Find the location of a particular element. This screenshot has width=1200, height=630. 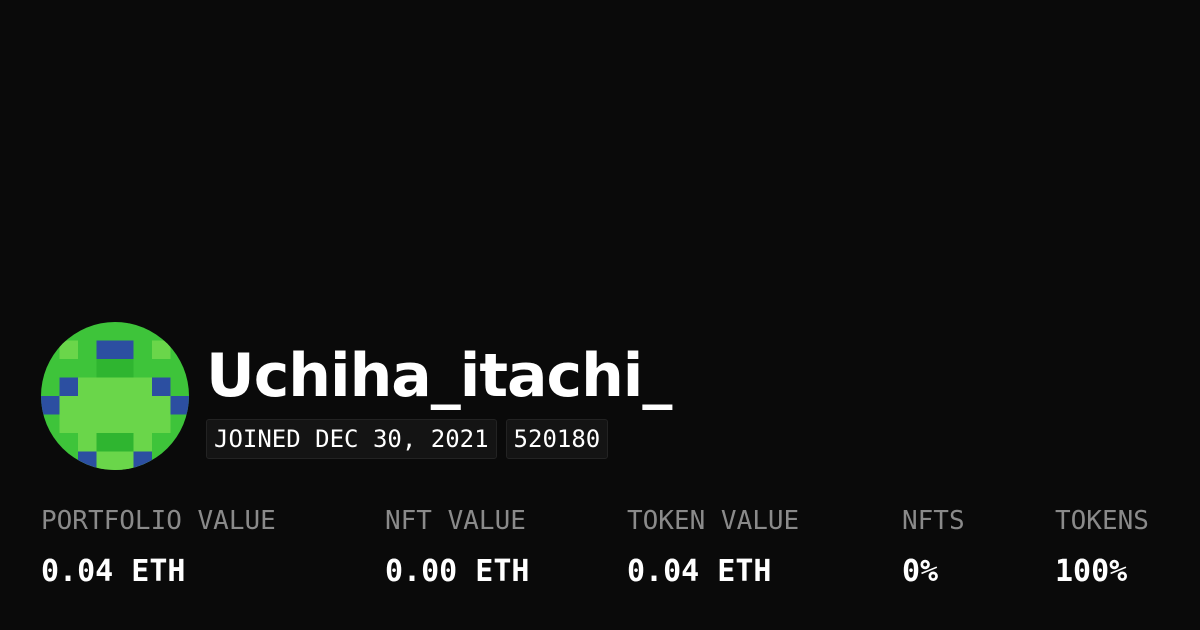

joined-date-badge: JOINED DEC 30, 2021 is located at coordinates (351, 439).